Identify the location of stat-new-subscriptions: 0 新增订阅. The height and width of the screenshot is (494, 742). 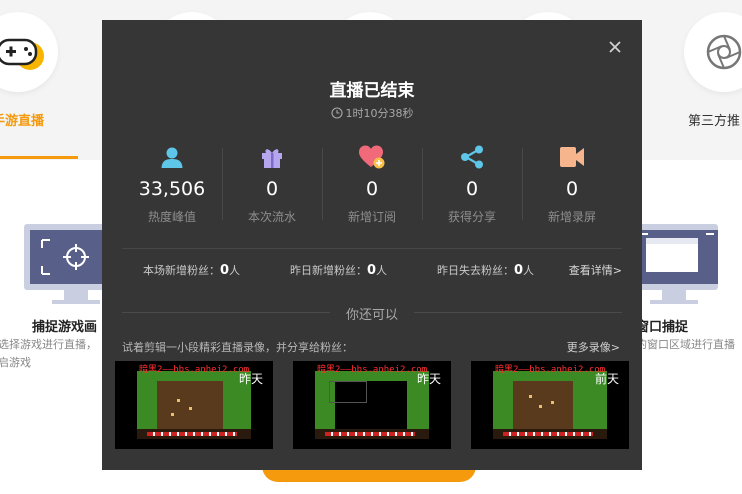
(372, 184).